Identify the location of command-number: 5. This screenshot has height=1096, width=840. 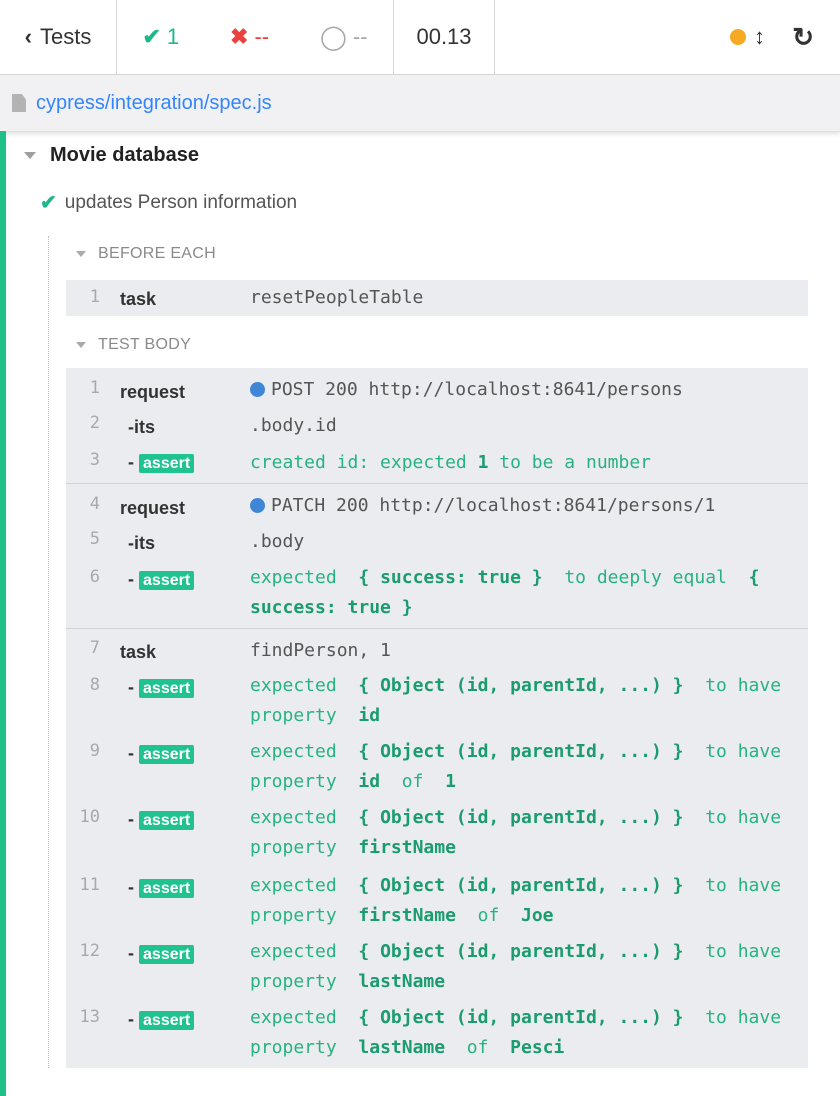
(94, 539).